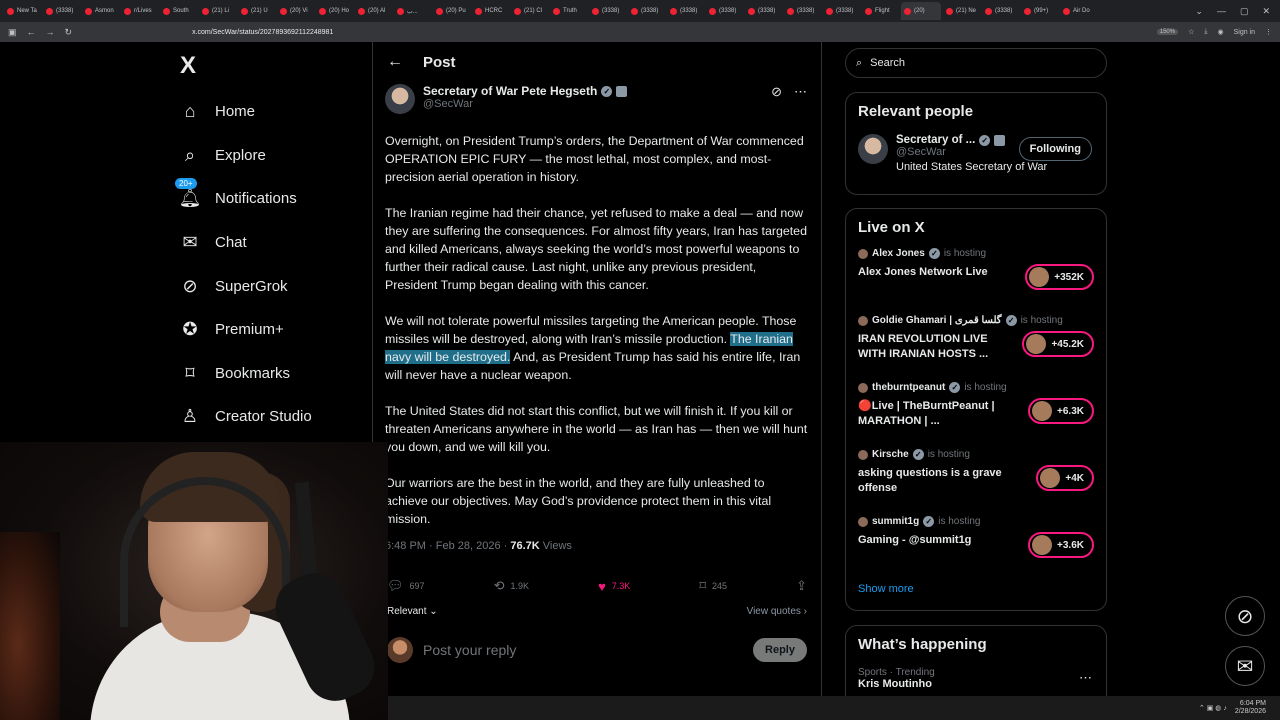 The height and width of the screenshot is (720, 1280). Describe the element at coordinates (713, 586) in the screenshot. I see `bookmark-stat: ⌑ 245` at that location.